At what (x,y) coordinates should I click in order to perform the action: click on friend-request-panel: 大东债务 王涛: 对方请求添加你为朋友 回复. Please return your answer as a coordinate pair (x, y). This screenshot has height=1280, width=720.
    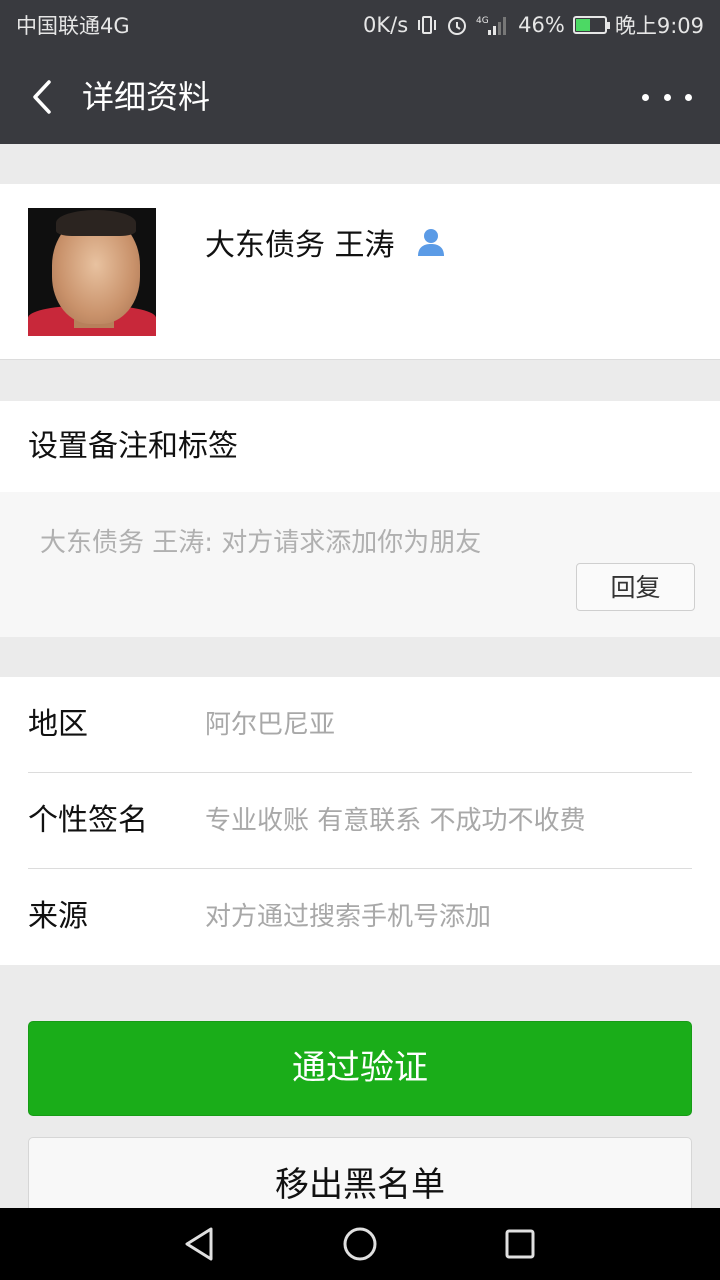
    Looking at the image, I should click on (360, 564).